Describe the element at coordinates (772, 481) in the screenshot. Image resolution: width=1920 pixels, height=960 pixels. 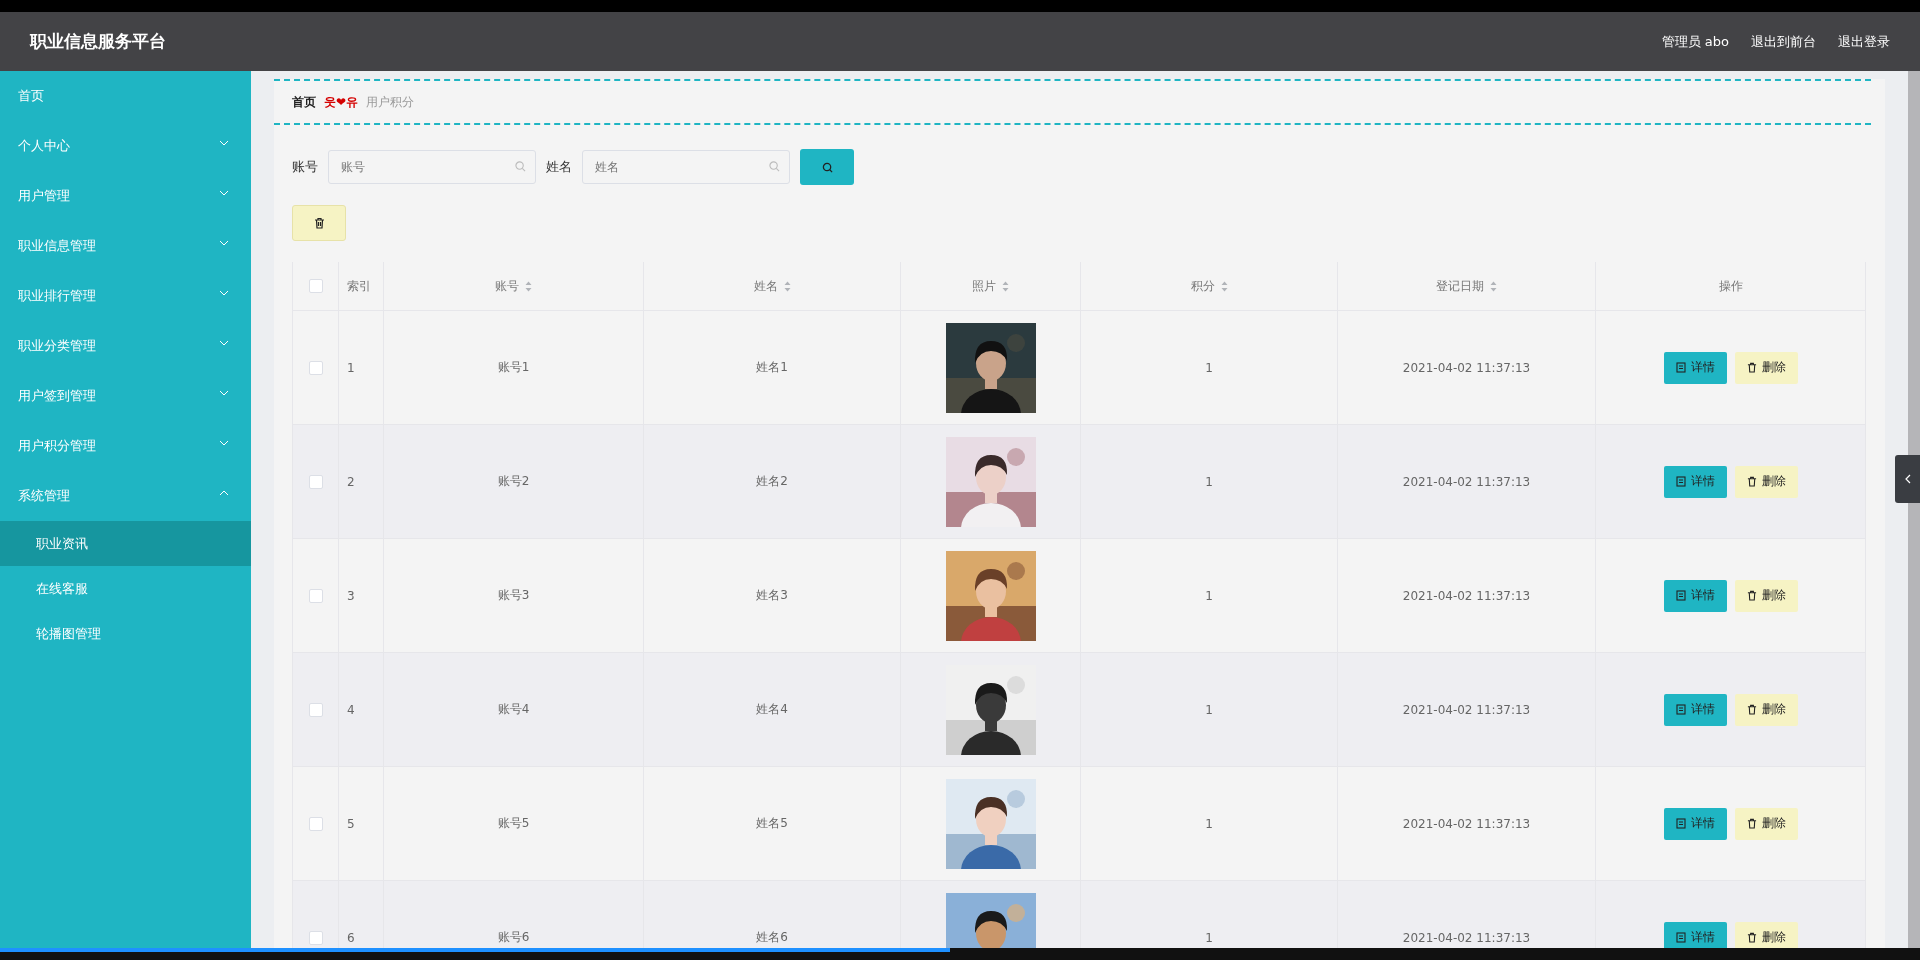
I see `table-cell: 姓名2` at that location.